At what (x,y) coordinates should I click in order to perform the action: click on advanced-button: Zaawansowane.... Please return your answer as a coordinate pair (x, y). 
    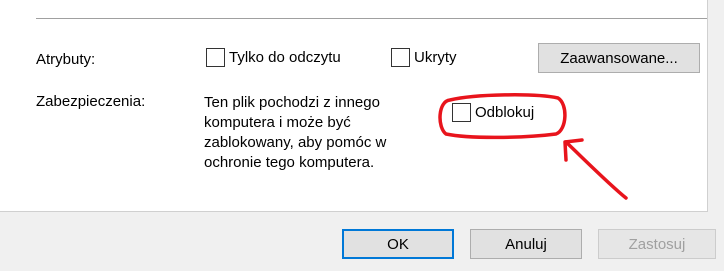
    Looking at the image, I should click on (619, 58).